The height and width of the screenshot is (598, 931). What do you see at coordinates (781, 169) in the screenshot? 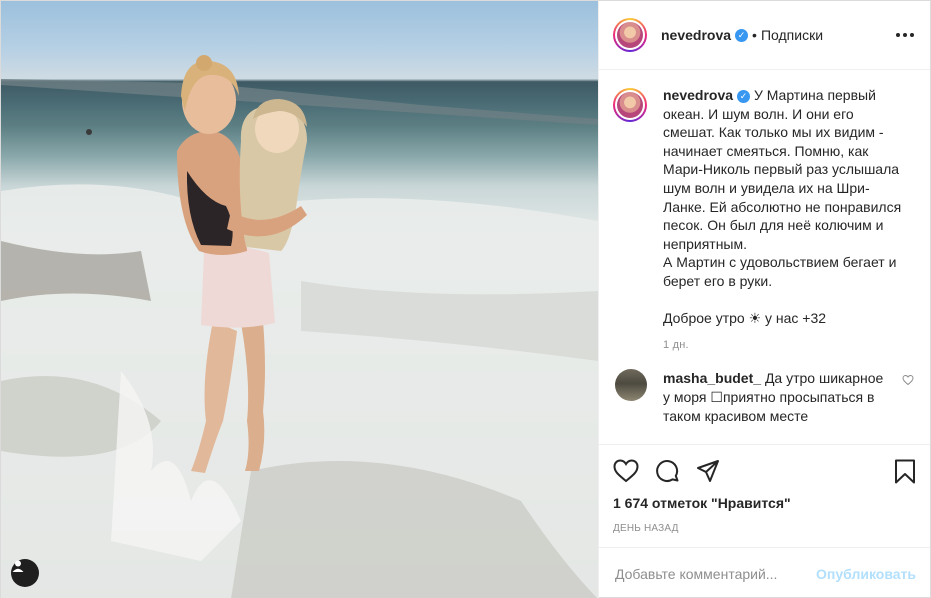
I see `caption-line: Мари-Николь первый раз услышала` at bounding box center [781, 169].